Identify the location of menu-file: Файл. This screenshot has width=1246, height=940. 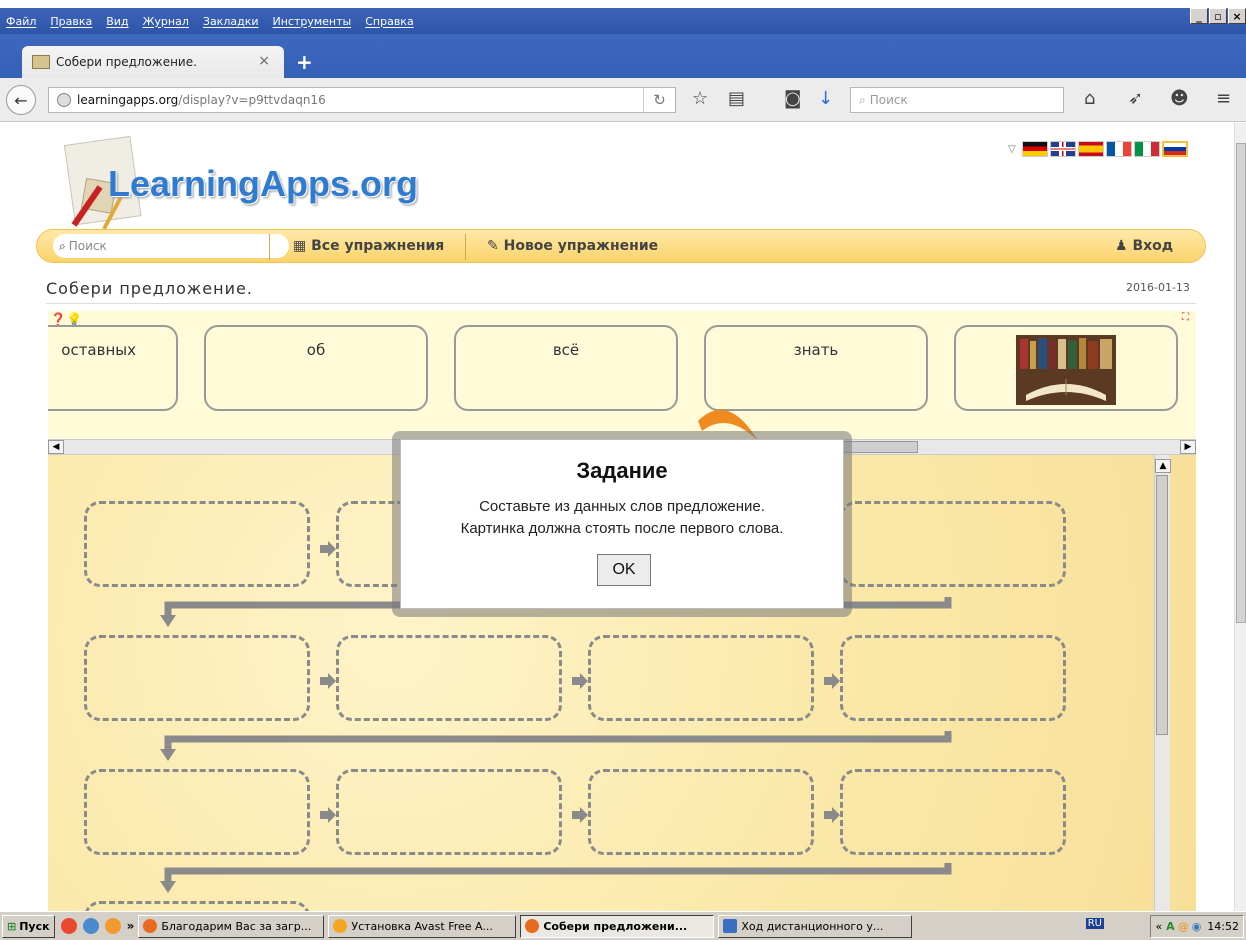
(21, 21).